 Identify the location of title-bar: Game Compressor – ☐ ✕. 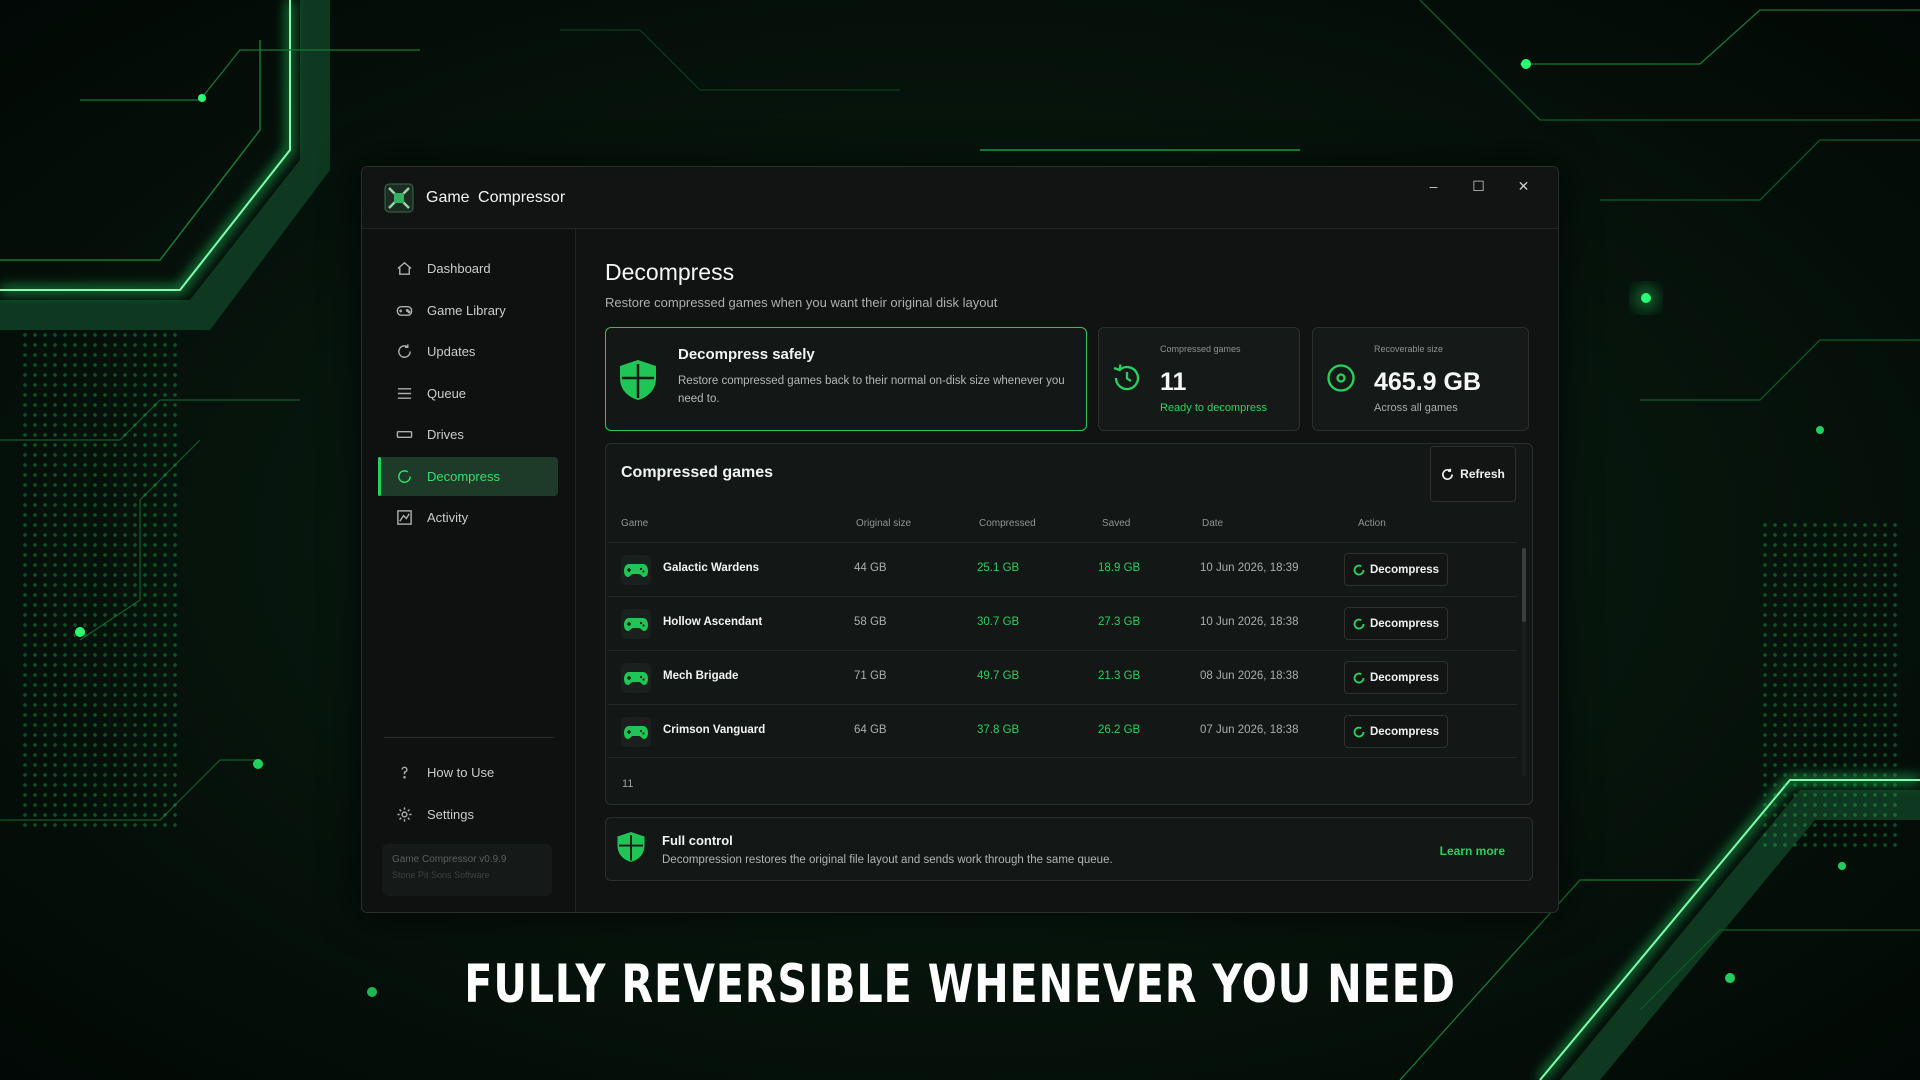
(960, 198).